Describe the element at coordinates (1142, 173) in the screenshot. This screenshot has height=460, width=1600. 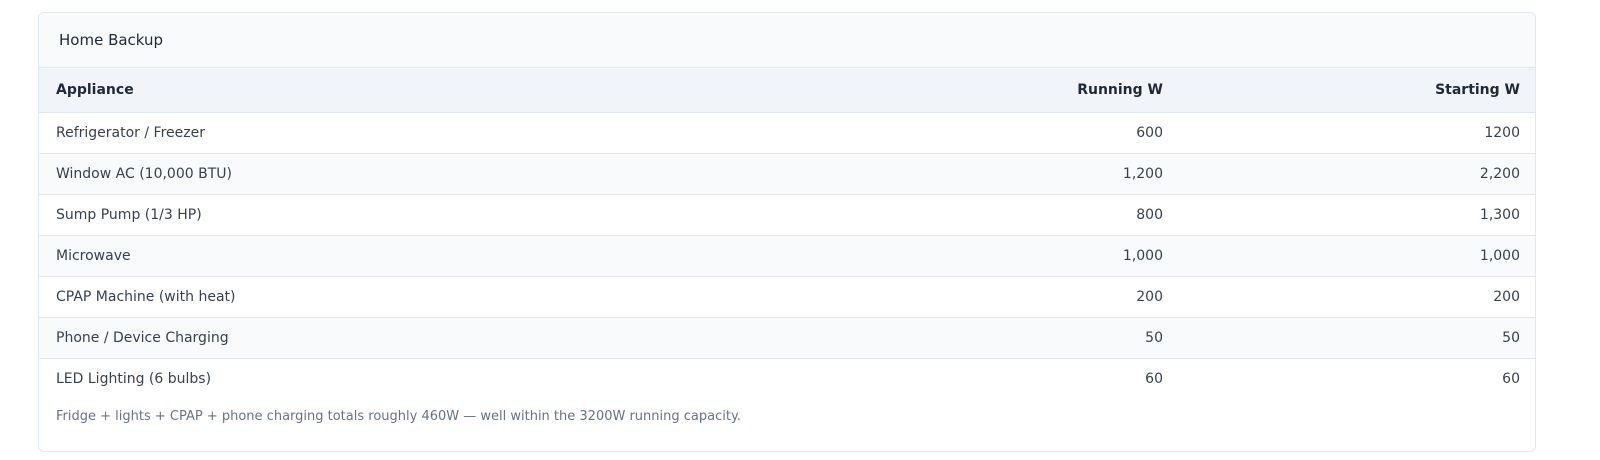
I see `running-watts-cell: 1,200` at that location.